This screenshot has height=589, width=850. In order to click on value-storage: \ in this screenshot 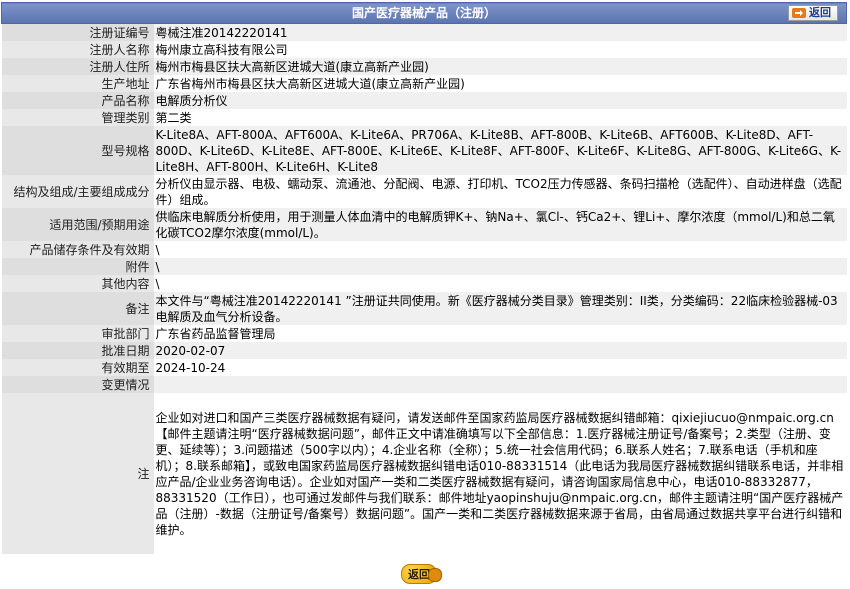, I will do `click(500, 249)`.